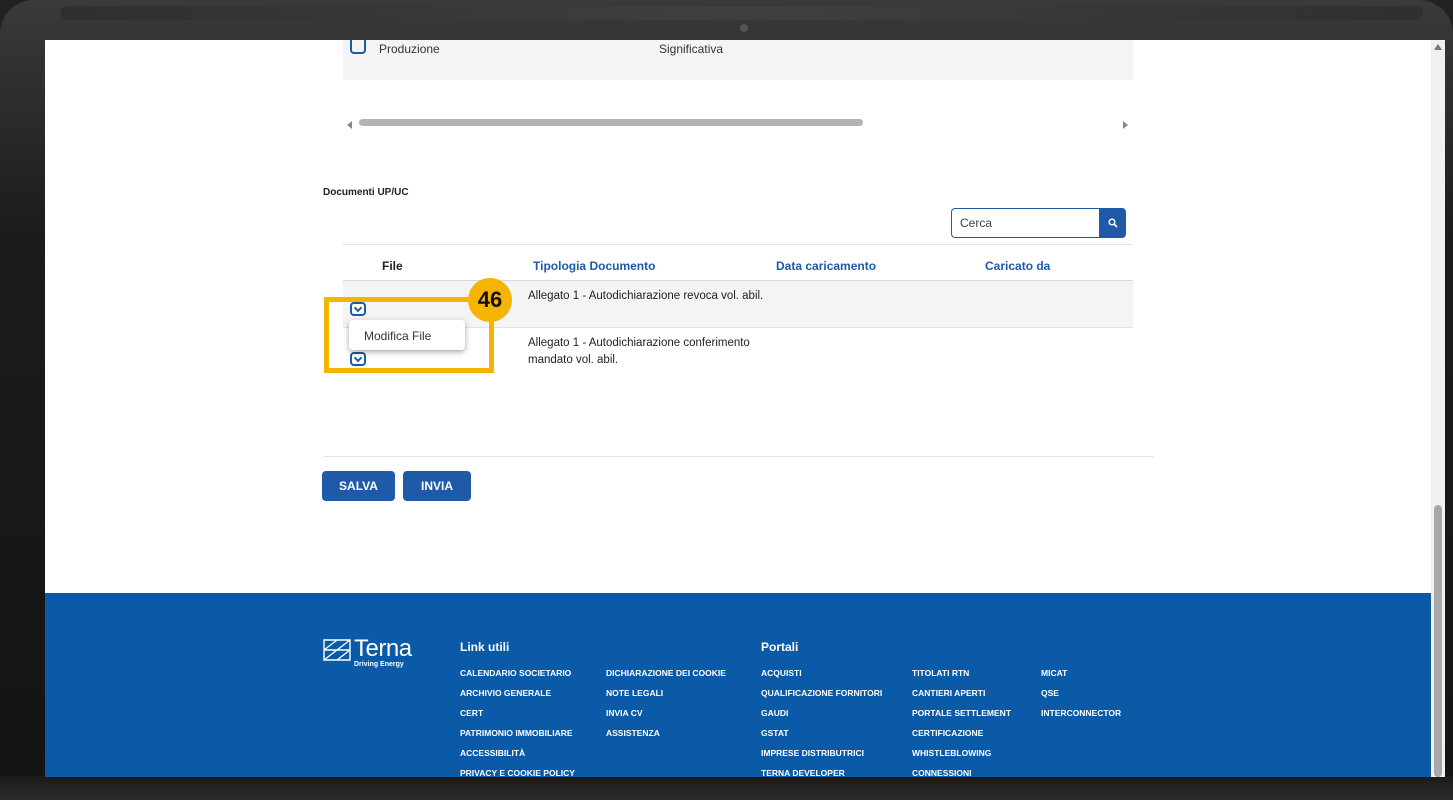  I want to click on footer-link: MICAT, so click(1054, 673).